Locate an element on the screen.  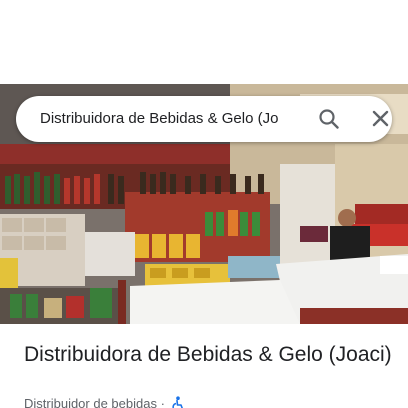
close-icon is located at coordinates (380, 118).